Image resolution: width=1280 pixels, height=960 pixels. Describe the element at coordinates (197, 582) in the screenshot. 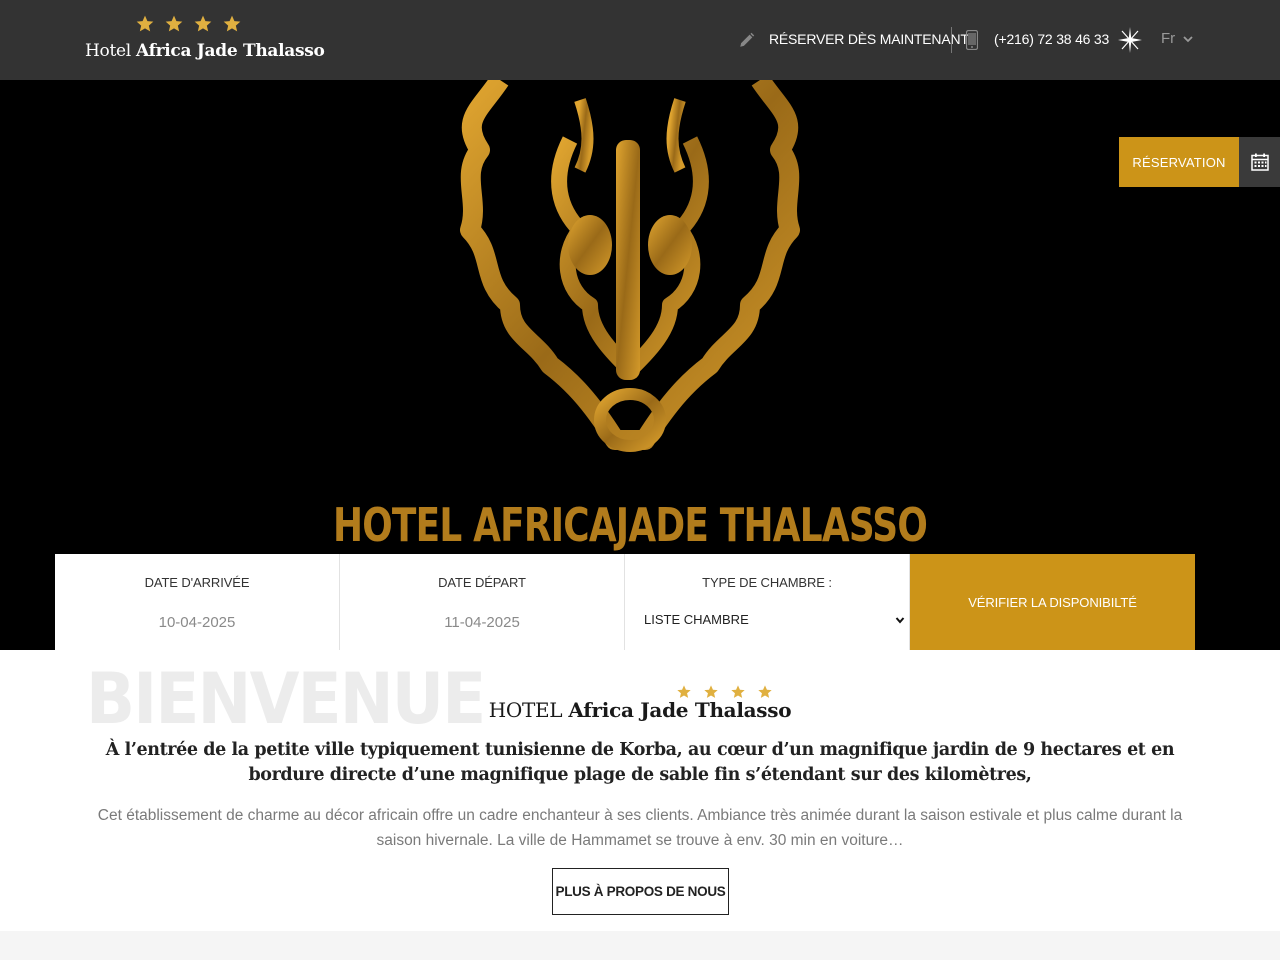

I see `arrival-date-label: DATE D'ARRIVÉE` at that location.